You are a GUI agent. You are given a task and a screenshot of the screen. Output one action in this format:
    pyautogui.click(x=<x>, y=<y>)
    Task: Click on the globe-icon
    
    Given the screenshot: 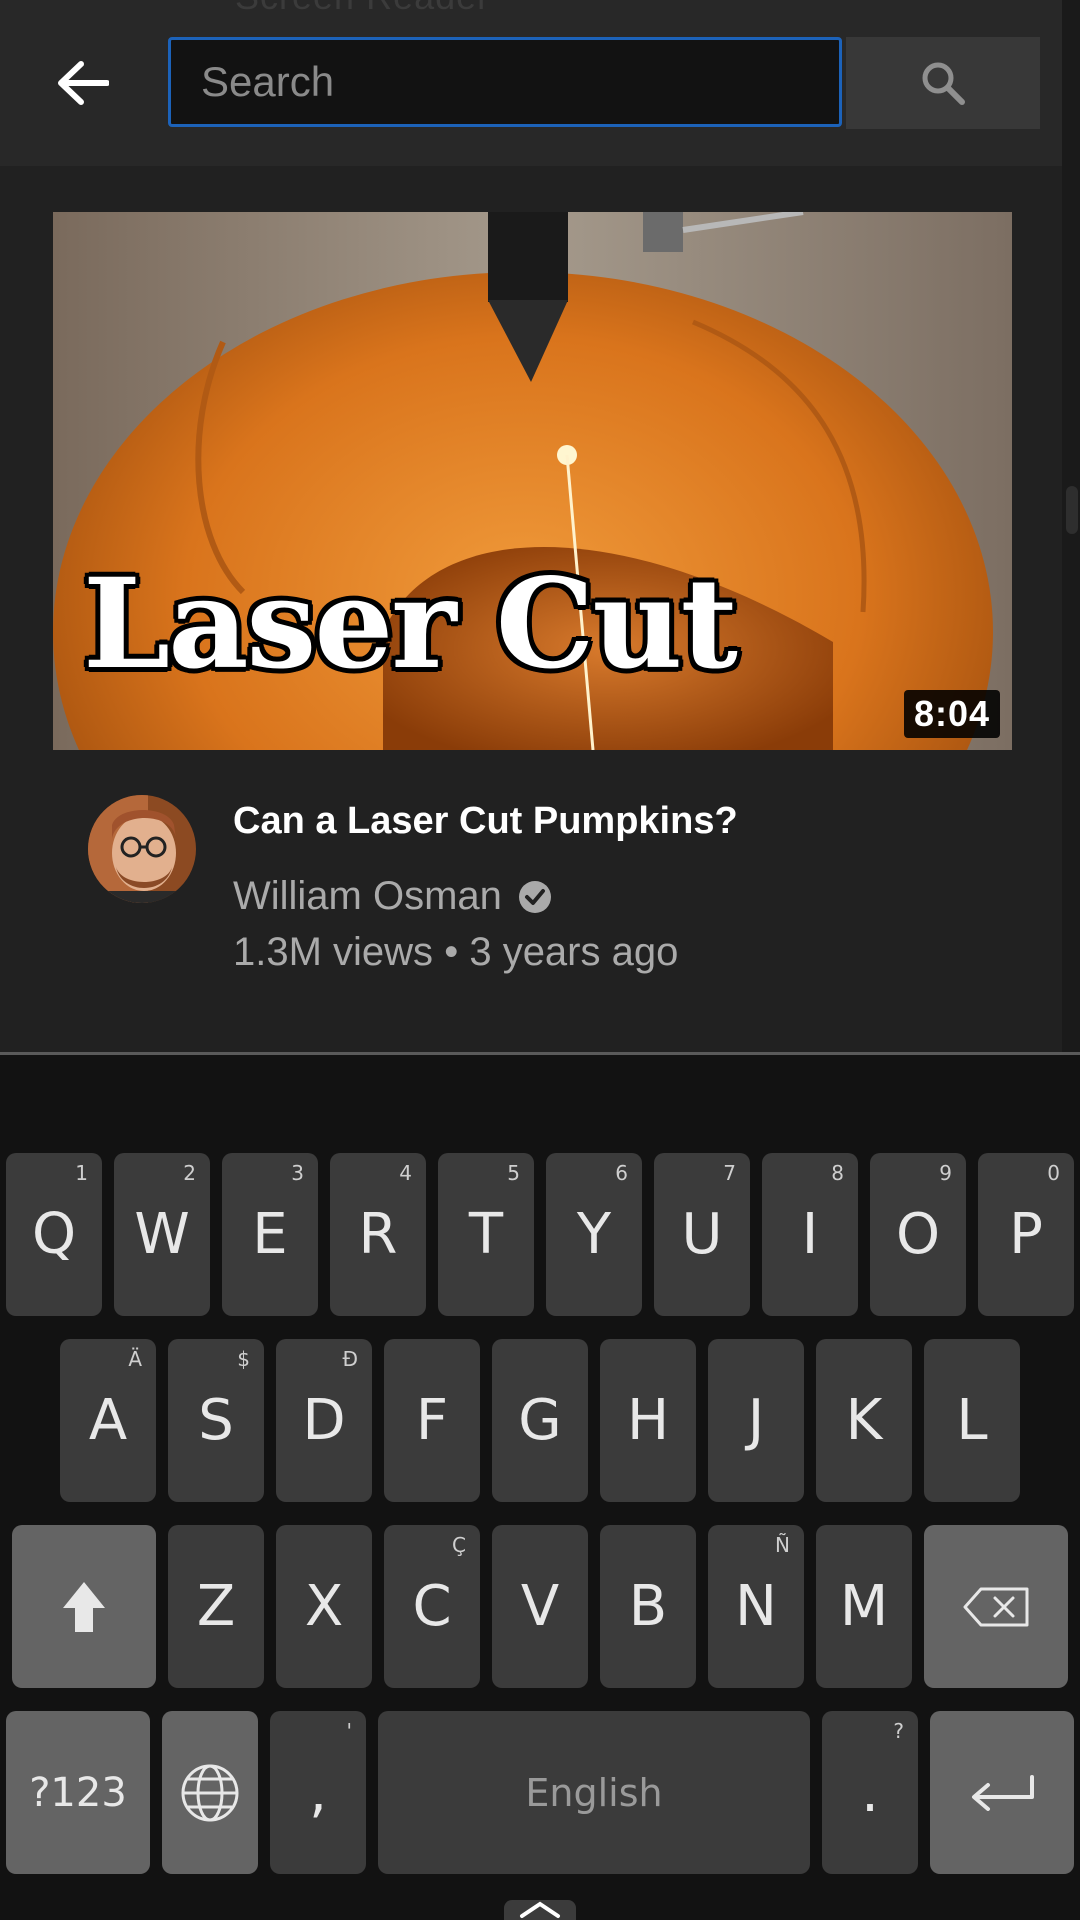 What is the action you would take?
    pyautogui.click(x=210, y=1792)
    